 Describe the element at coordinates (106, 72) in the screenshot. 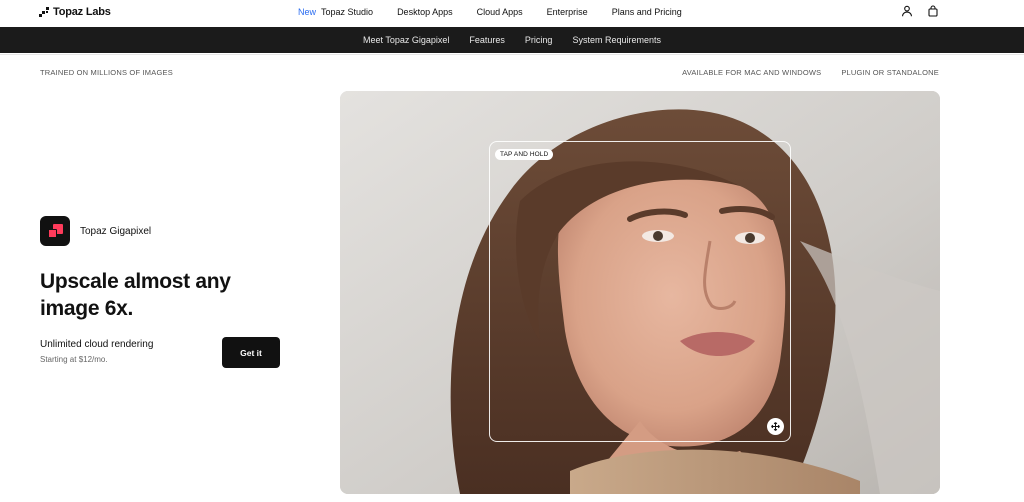

I see `training-note: TRAINED ON MILLIONS OF IMAGES` at that location.